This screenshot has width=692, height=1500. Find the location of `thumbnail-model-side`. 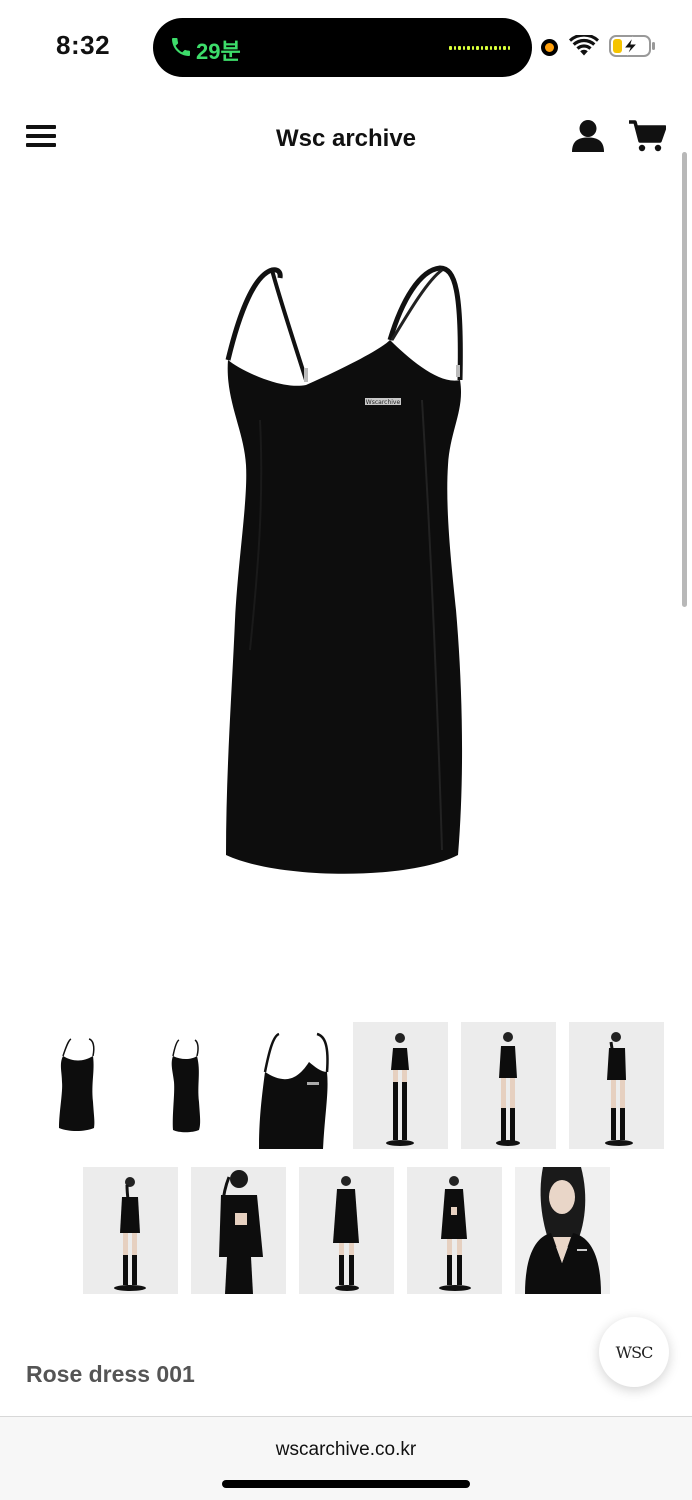

thumbnail-model-side is located at coordinates (616, 1085).